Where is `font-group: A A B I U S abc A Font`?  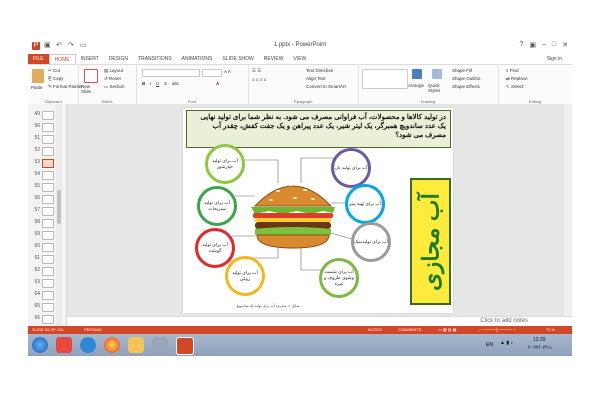 font-group: A A B I U S abc A Font is located at coordinates (192, 85).